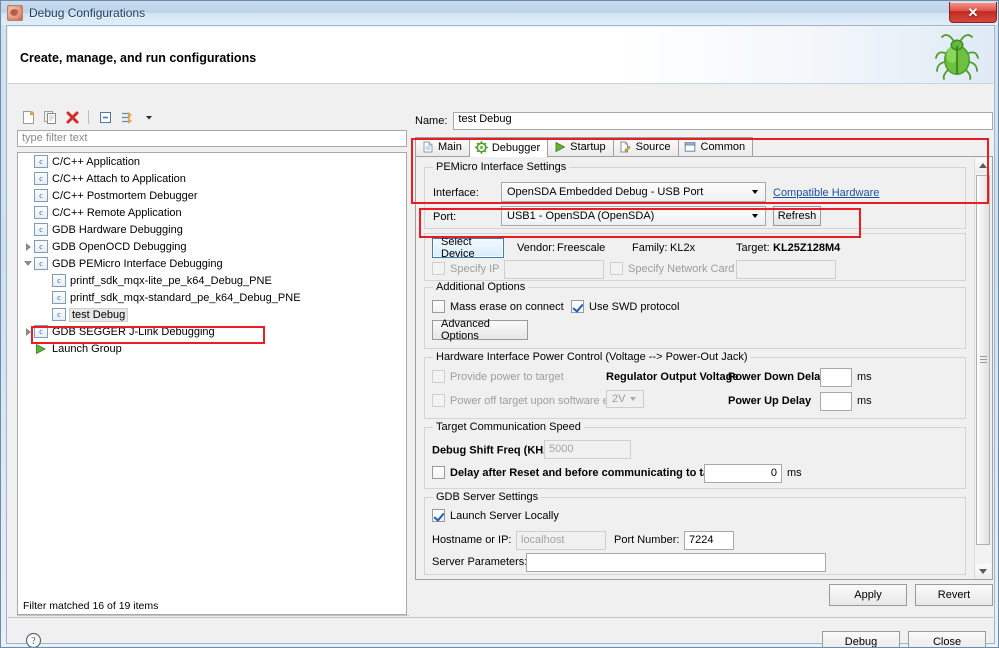 This screenshot has height=648, width=999. I want to click on power-off-exit-checkbox, so click(438, 400).